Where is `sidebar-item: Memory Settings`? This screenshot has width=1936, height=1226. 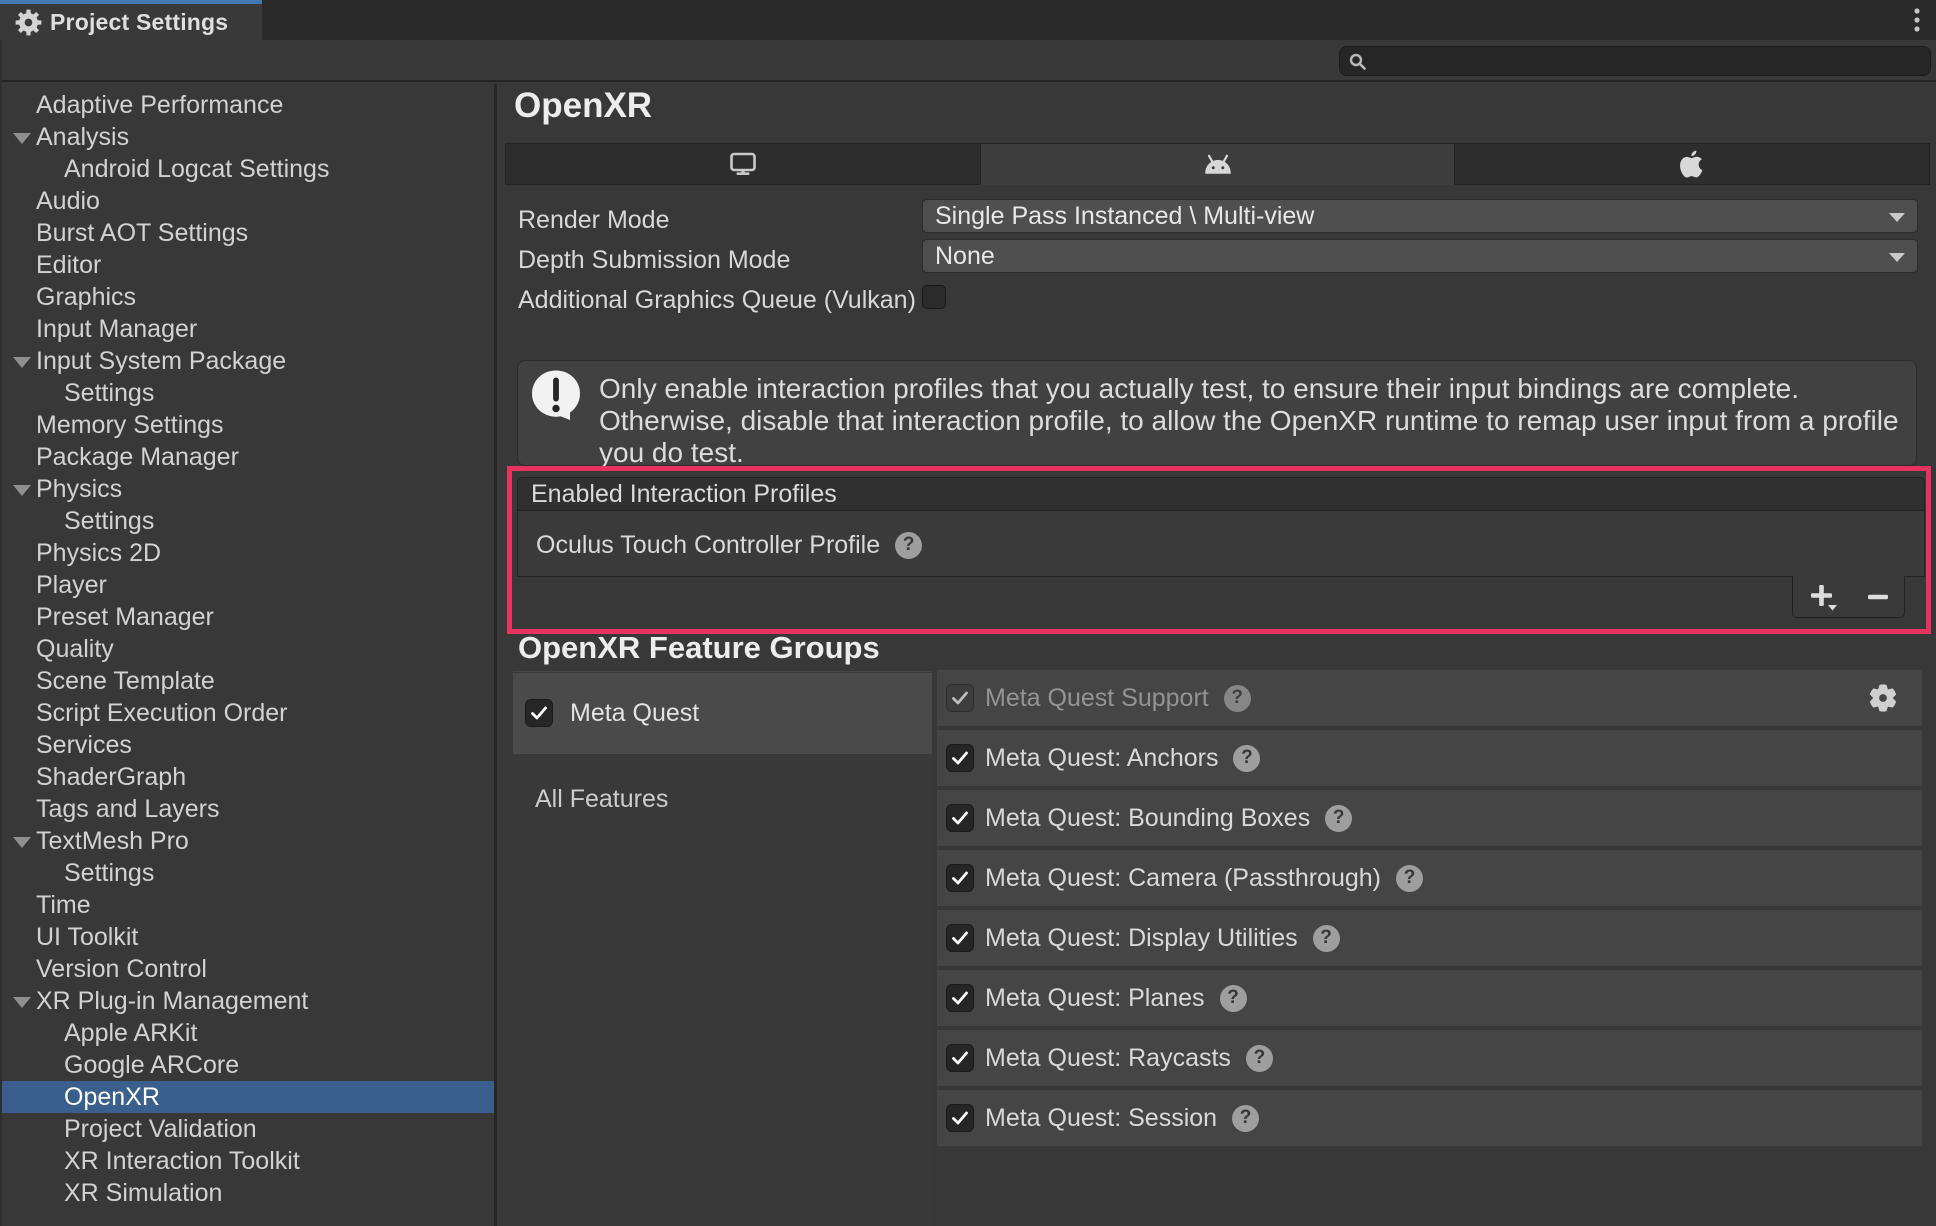
sidebar-item: Memory Settings is located at coordinates (247, 425).